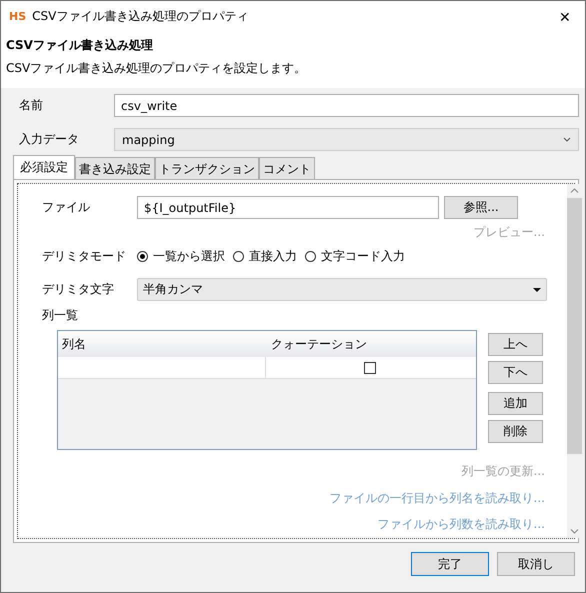  Describe the element at coordinates (273, 257) in the screenshot. I see `radio-label: 直接入力` at that location.